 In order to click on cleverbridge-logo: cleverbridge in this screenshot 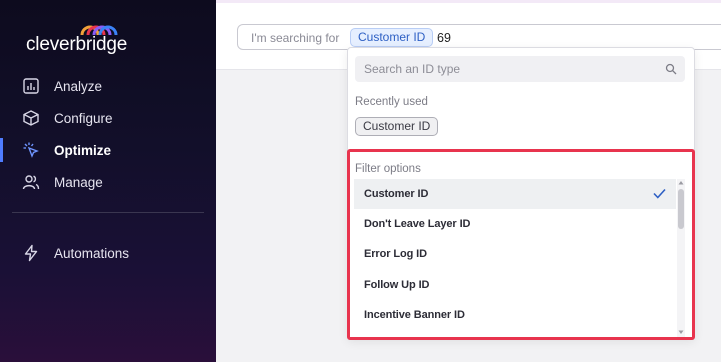, I will do `click(81, 38)`.